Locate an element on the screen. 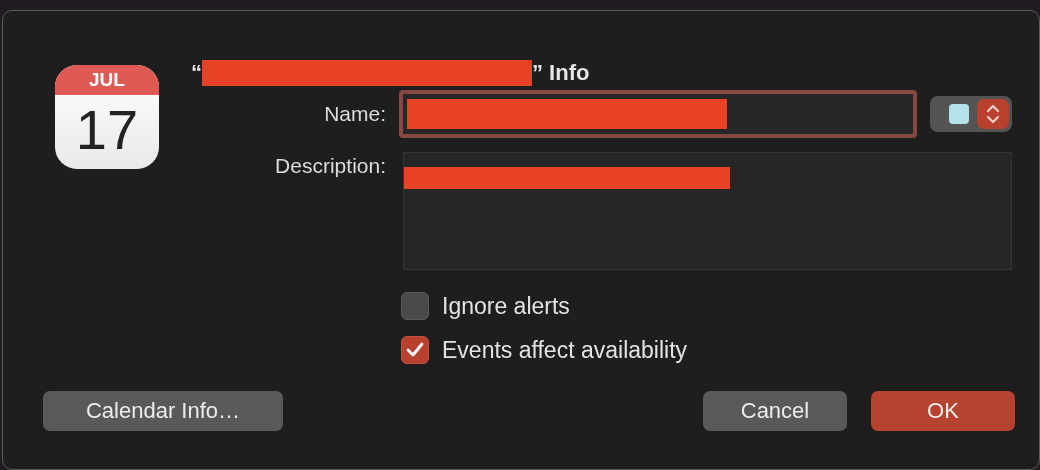 This screenshot has height=470, width=1040. calendar-day: 17 is located at coordinates (107, 130).